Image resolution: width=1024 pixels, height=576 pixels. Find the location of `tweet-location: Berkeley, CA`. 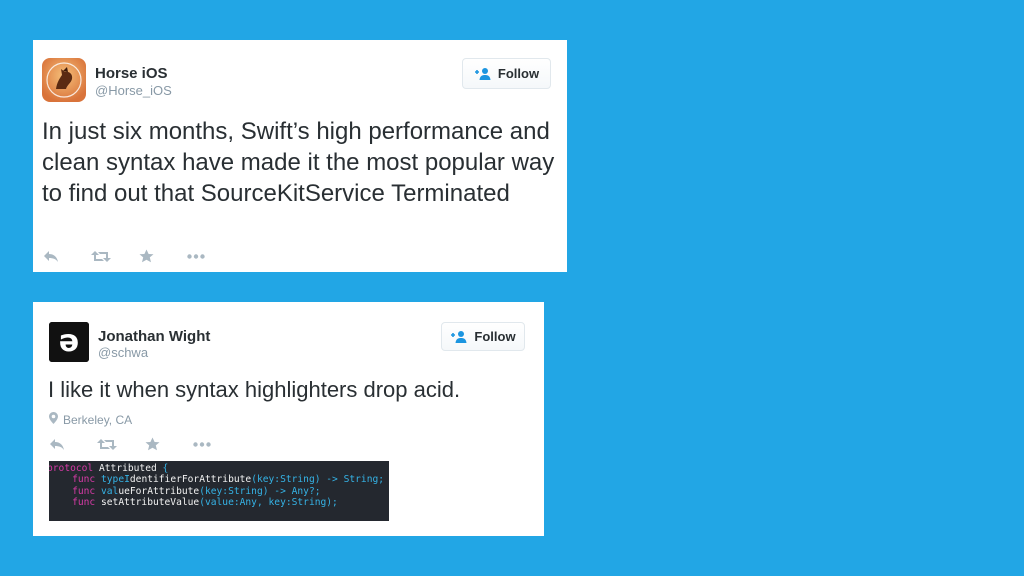

tweet-location: Berkeley, CA is located at coordinates (90, 419).